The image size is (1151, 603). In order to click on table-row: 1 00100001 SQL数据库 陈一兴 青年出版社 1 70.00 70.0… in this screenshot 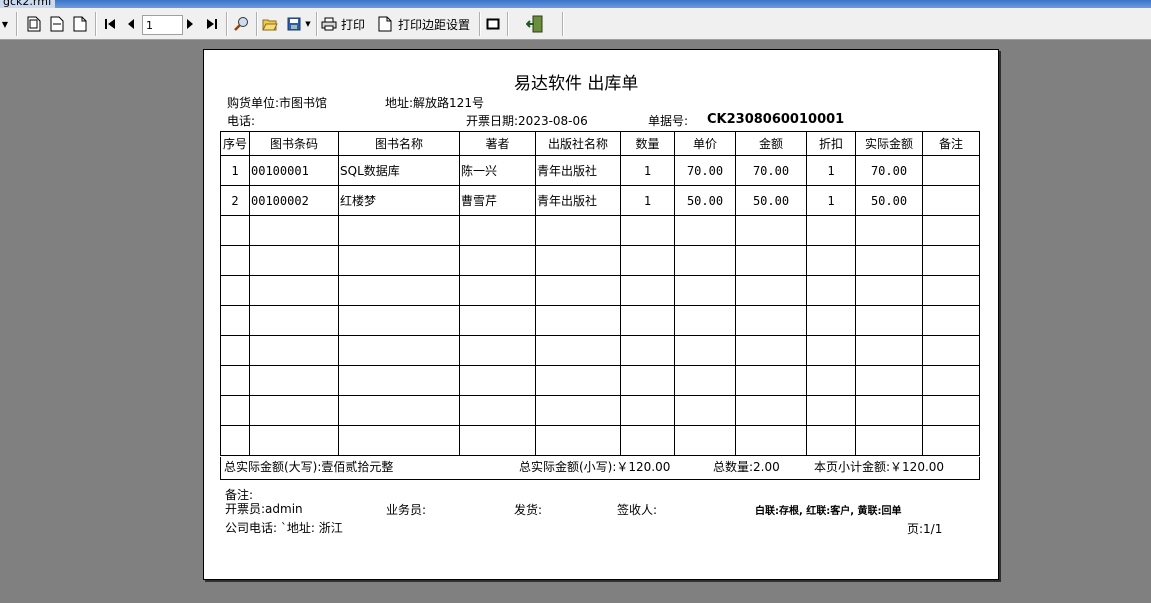, I will do `click(600, 170)`.